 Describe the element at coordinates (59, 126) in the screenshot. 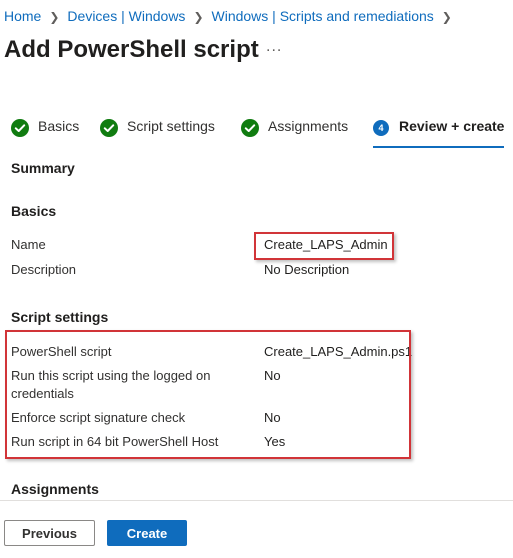

I see `tab-label: Basics` at that location.